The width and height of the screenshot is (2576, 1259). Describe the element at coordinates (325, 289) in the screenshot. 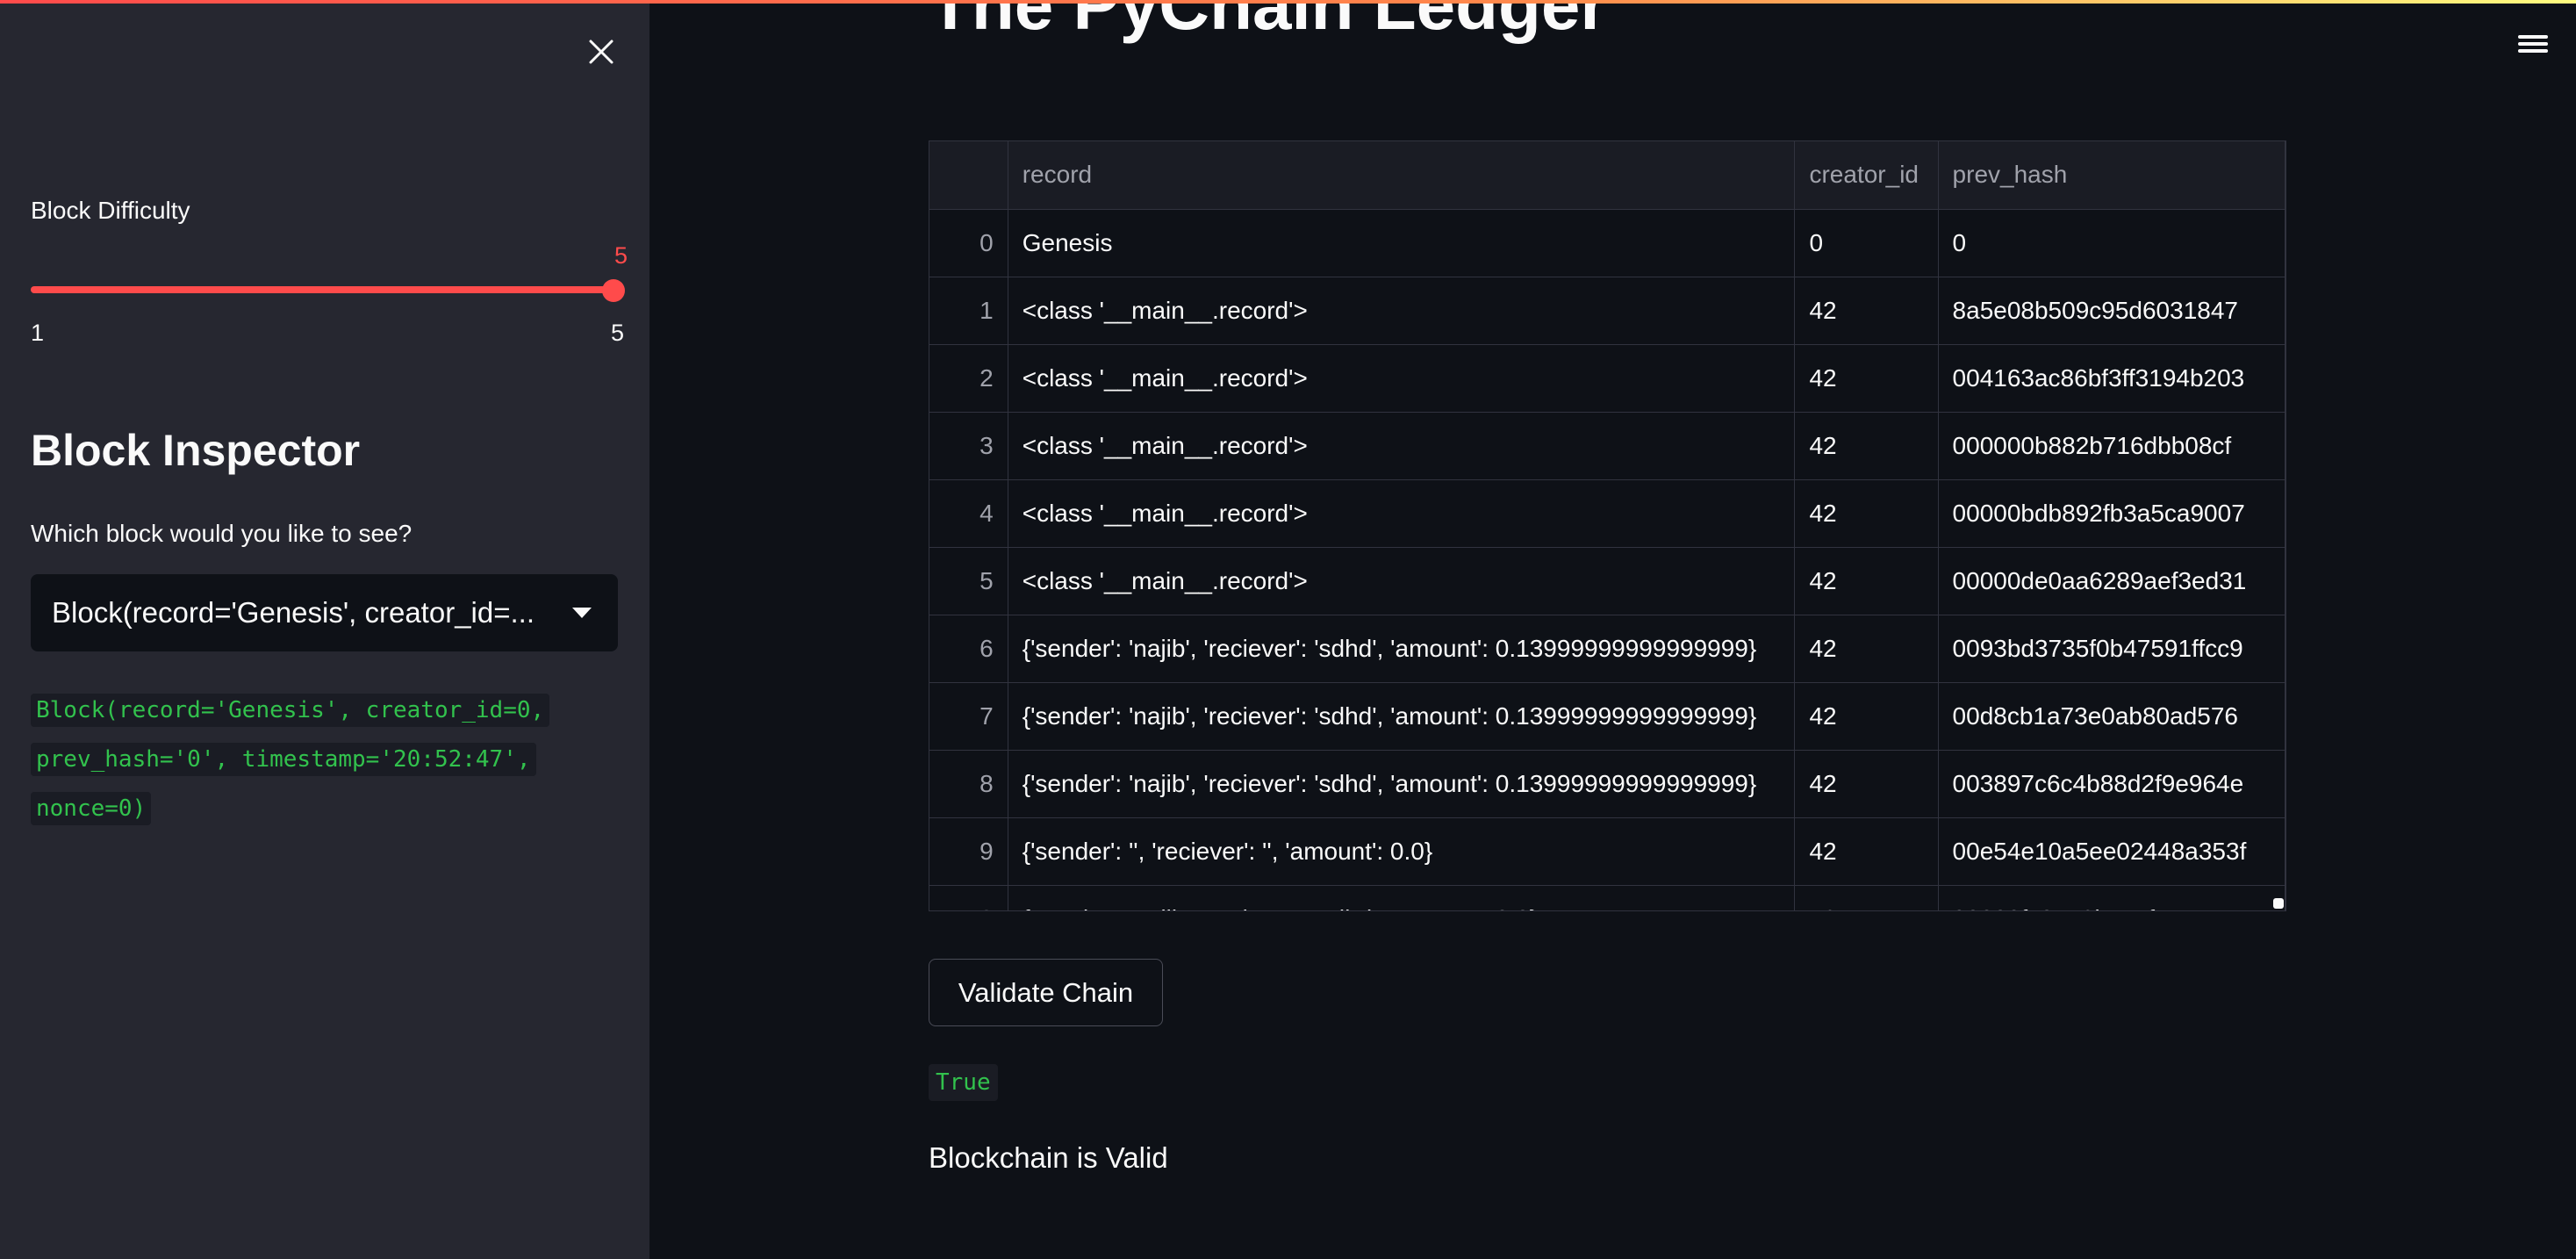

I see `slider-track` at that location.